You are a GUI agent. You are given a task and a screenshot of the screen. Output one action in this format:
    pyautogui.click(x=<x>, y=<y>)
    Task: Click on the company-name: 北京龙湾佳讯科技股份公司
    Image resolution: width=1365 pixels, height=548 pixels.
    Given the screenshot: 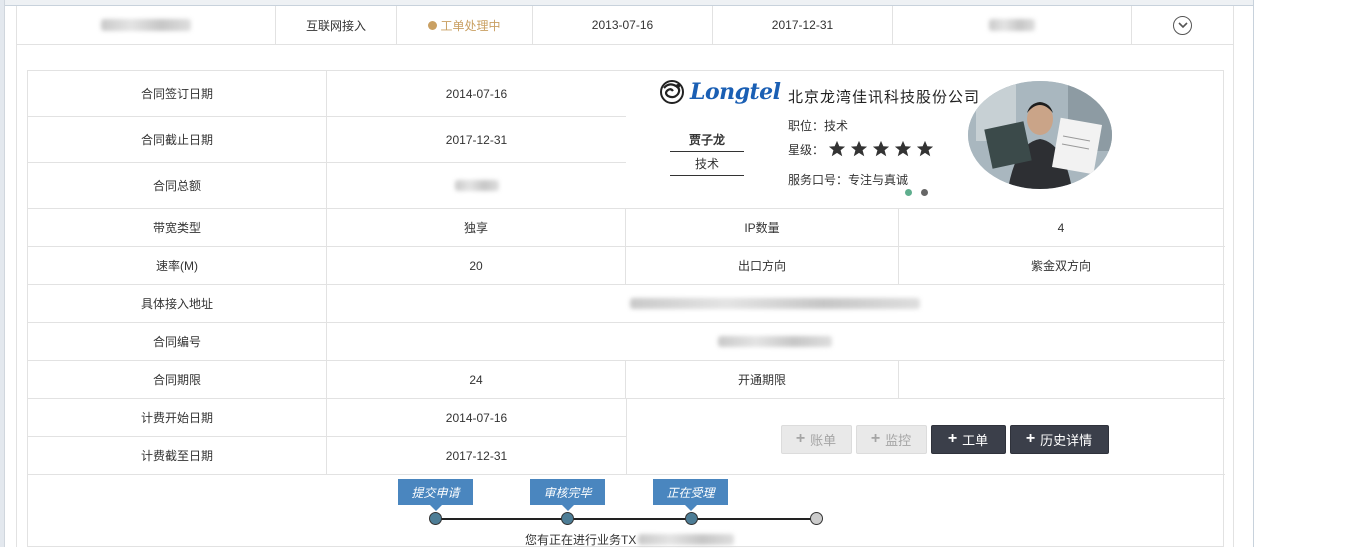 What is the action you would take?
    pyautogui.click(x=884, y=97)
    